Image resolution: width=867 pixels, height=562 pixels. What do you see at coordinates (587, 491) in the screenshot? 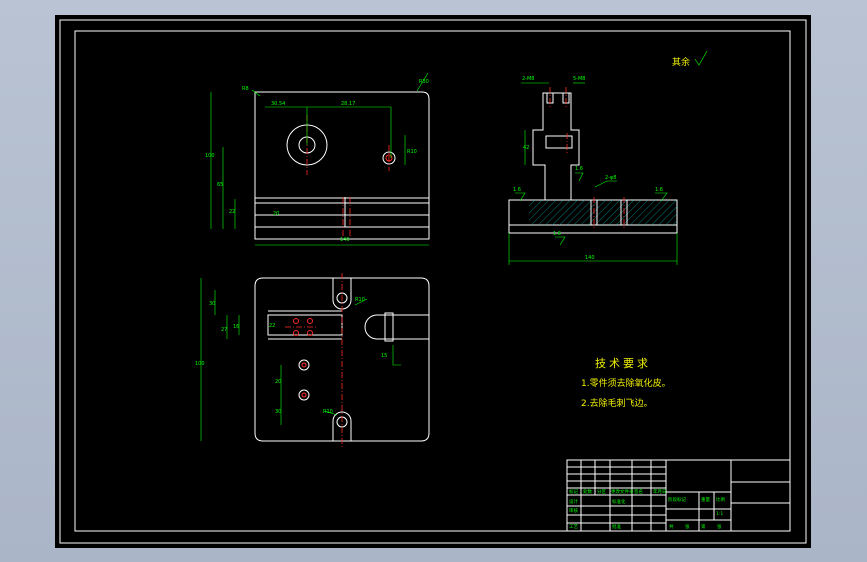
I see `svg-text: 处数` at bounding box center [587, 491].